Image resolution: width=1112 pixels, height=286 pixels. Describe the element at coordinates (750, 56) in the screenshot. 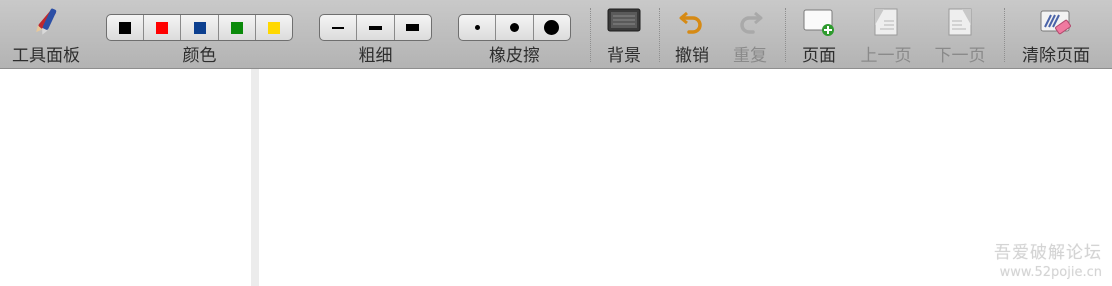

I see `redo-label: 重复` at that location.